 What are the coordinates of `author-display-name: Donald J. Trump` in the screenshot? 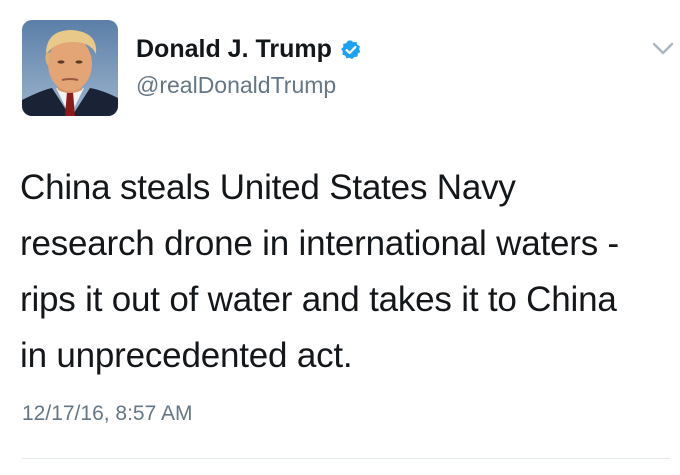 It's located at (234, 49).